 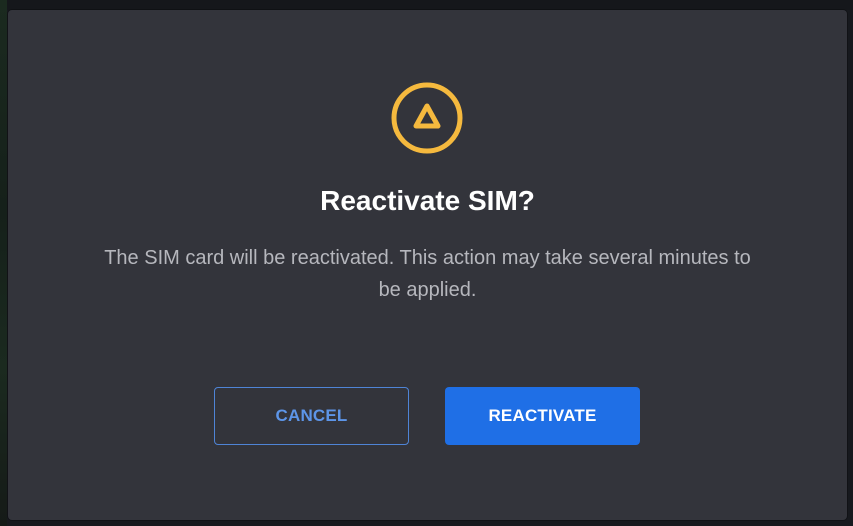 I want to click on reactivate-button-label: REACTIVATE, so click(x=542, y=415).